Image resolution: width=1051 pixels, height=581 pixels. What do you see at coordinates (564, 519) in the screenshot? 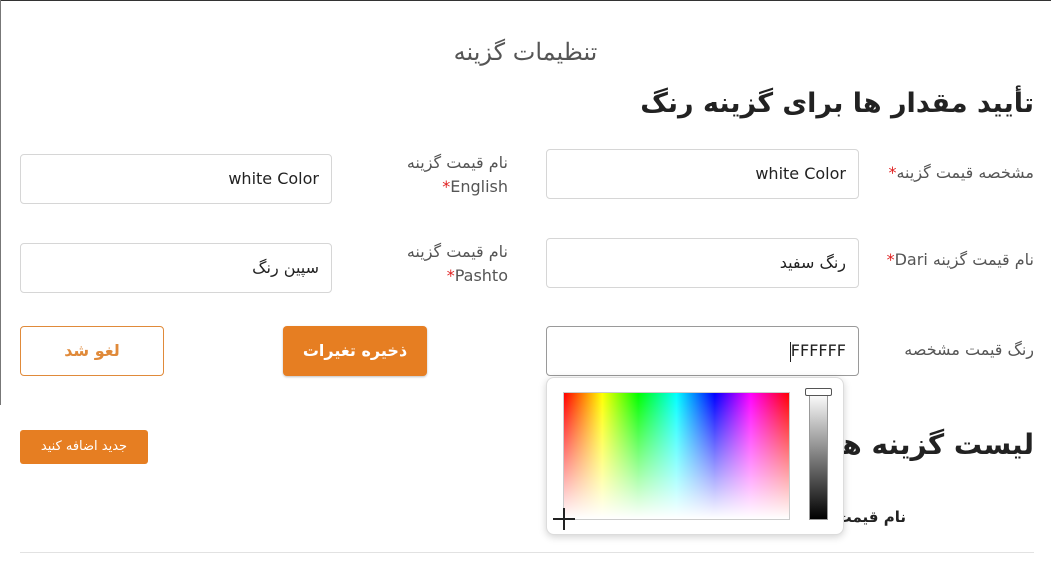
I see `crosshair-icon` at bounding box center [564, 519].